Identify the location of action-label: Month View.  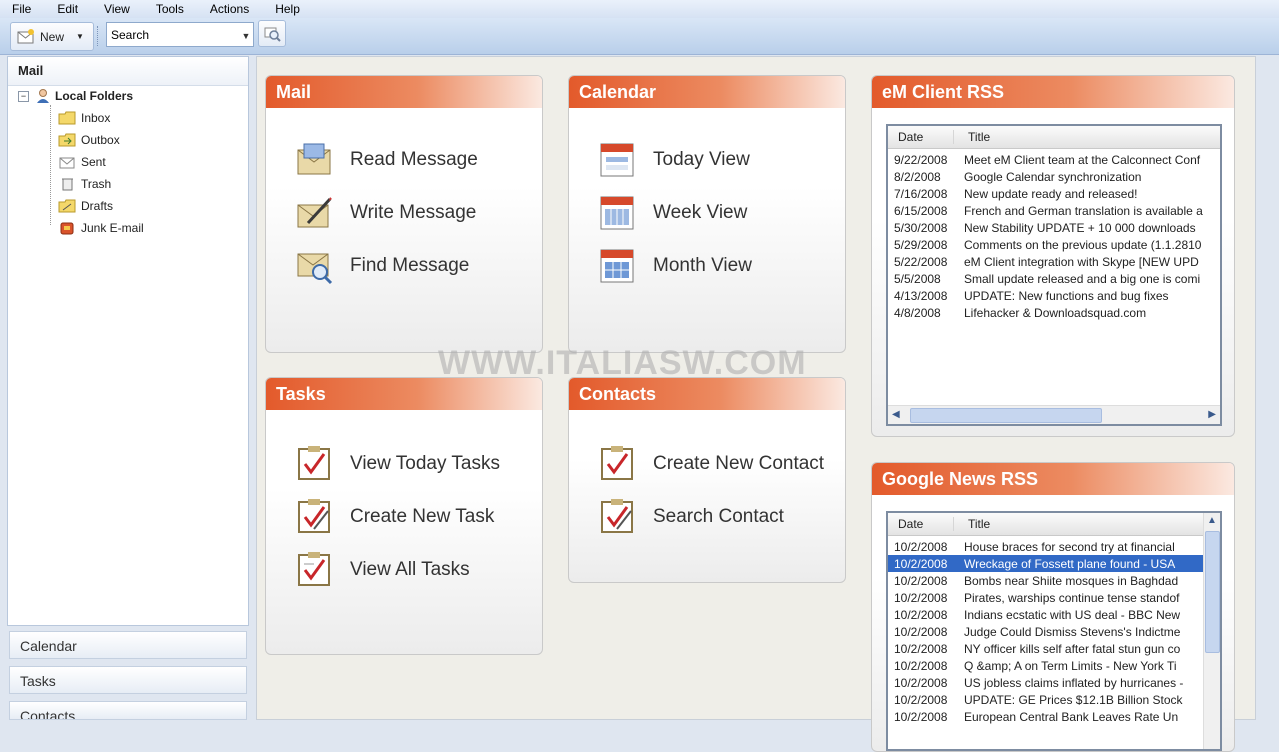
(702, 265).